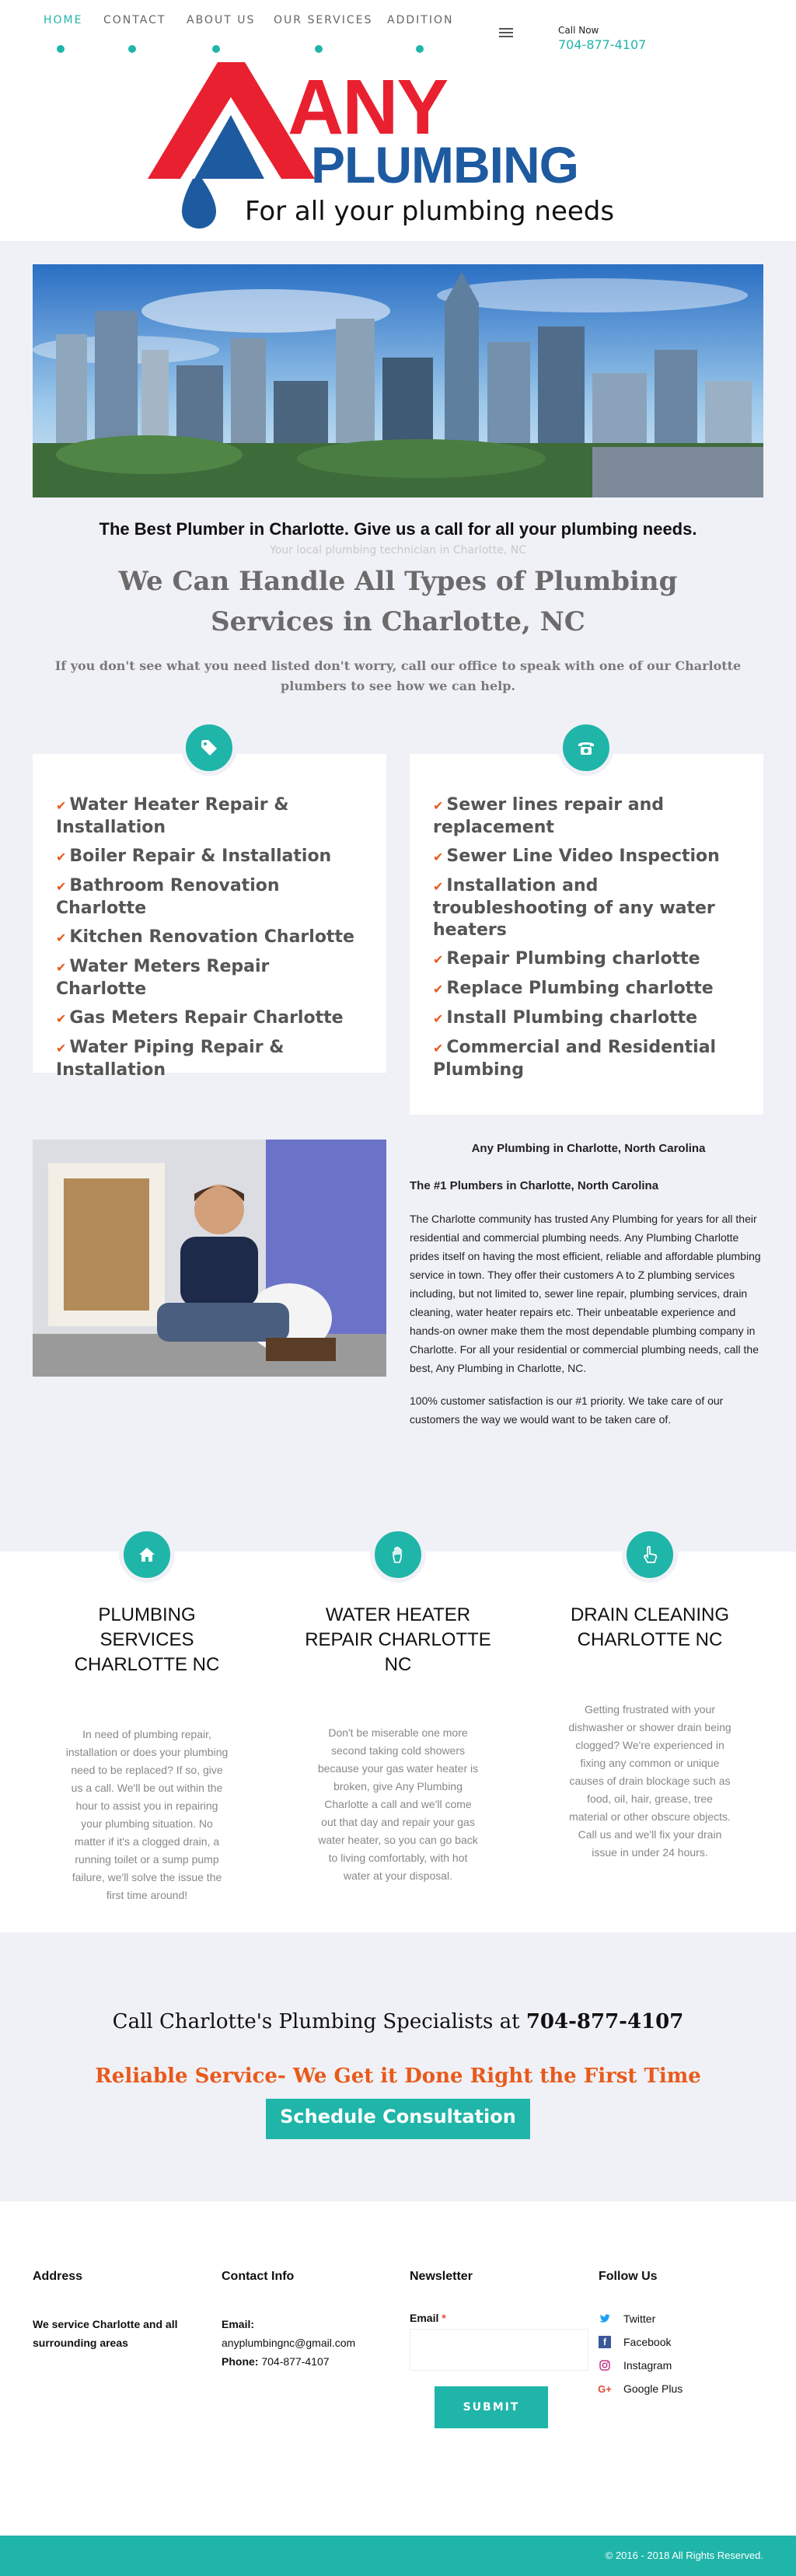 Image resolution: width=796 pixels, height=2576 pixels. I want to click on service-item: ✔ Sewer lines repair and replacement, so click(549, 816).